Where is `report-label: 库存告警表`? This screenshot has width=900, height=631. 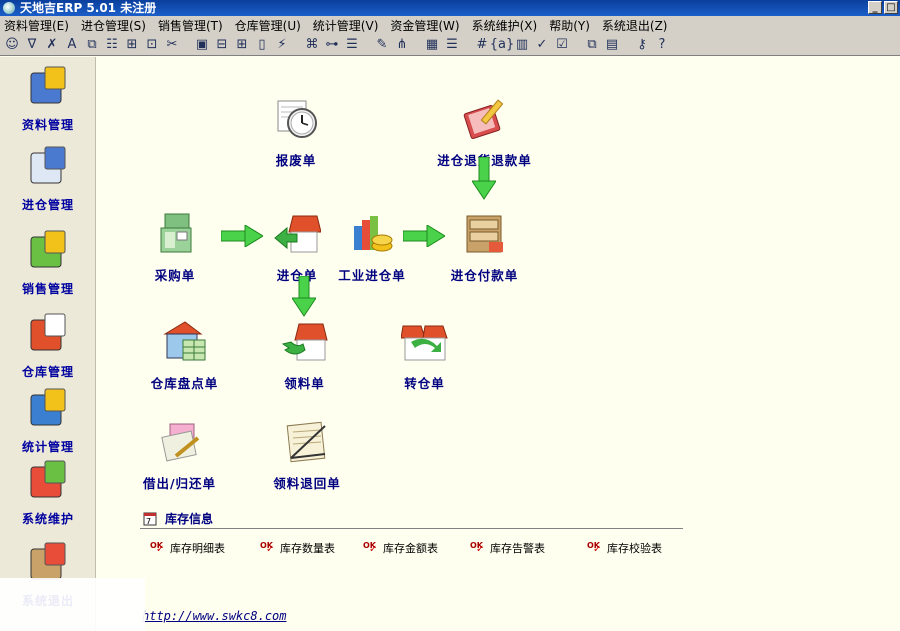 report-label: 库存告警表 is located at coordinates (517, 548).